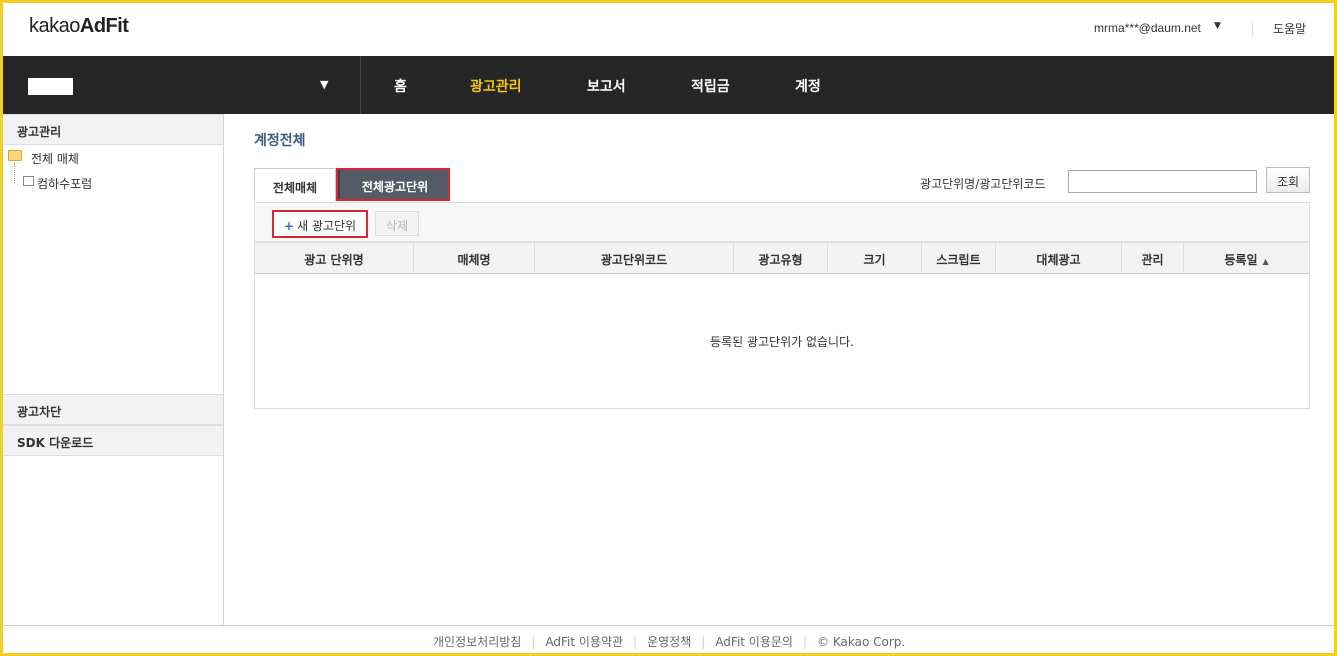  What do you see at coordinates (113, 409) in the screenshot?
I see `sidebar-section-ad-block: 광고차단` at bounding box center [113, 409].